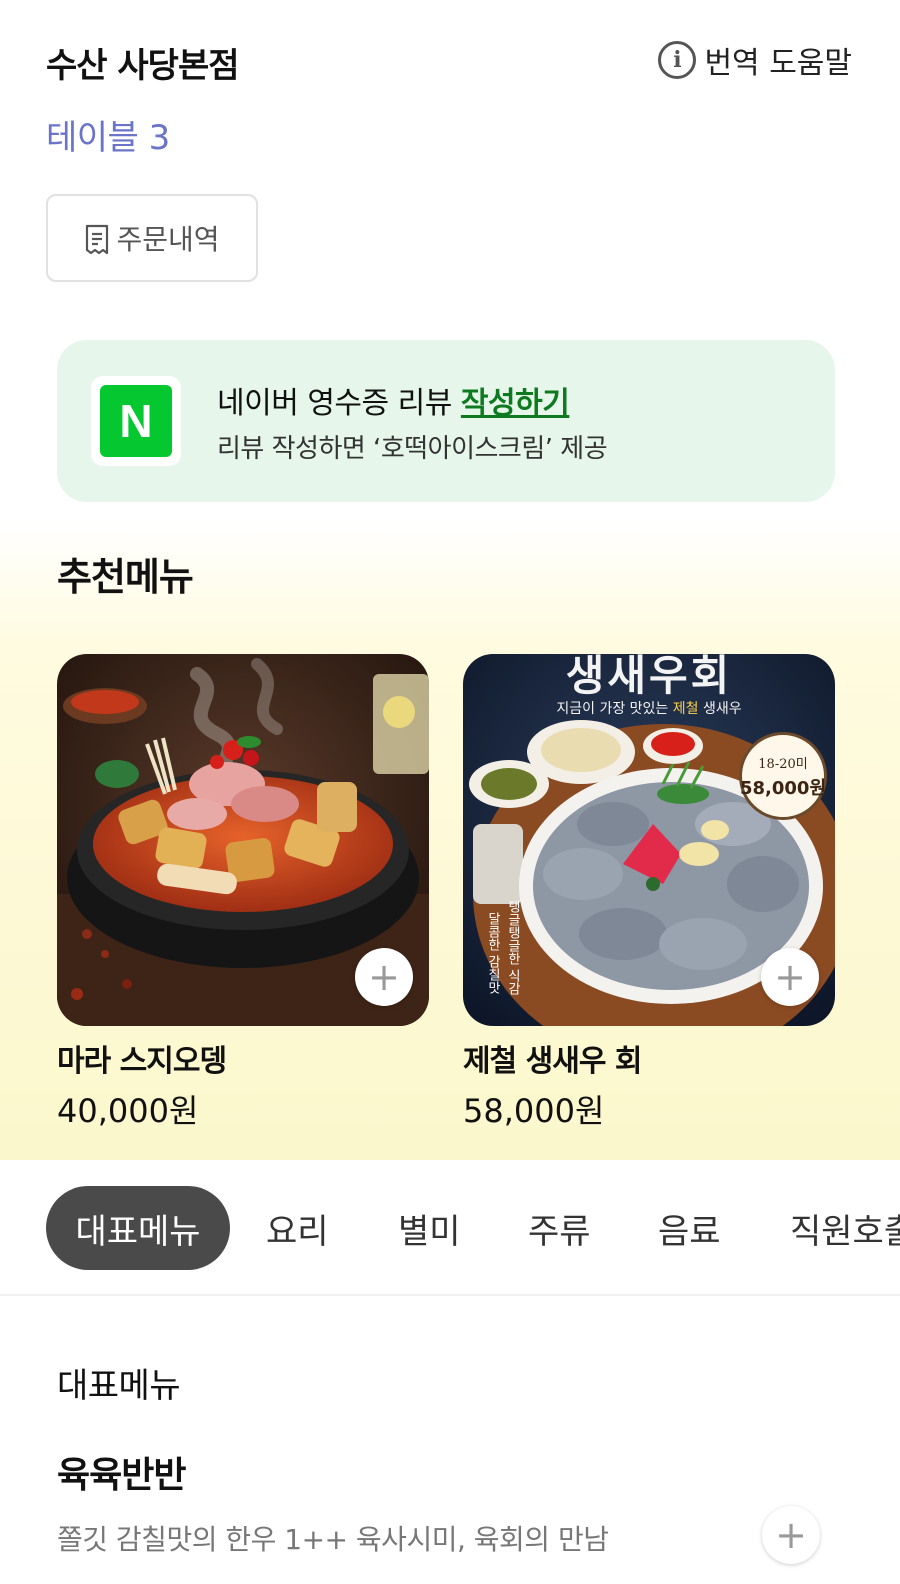 This screenshot has width=900, height=1584. Describe the element at coordinates (412, 449) in the screenshot. I see `review-banner-subtitle: 리뷰 작성하면 ‘호떡아이스크림’ 제공` at that location.